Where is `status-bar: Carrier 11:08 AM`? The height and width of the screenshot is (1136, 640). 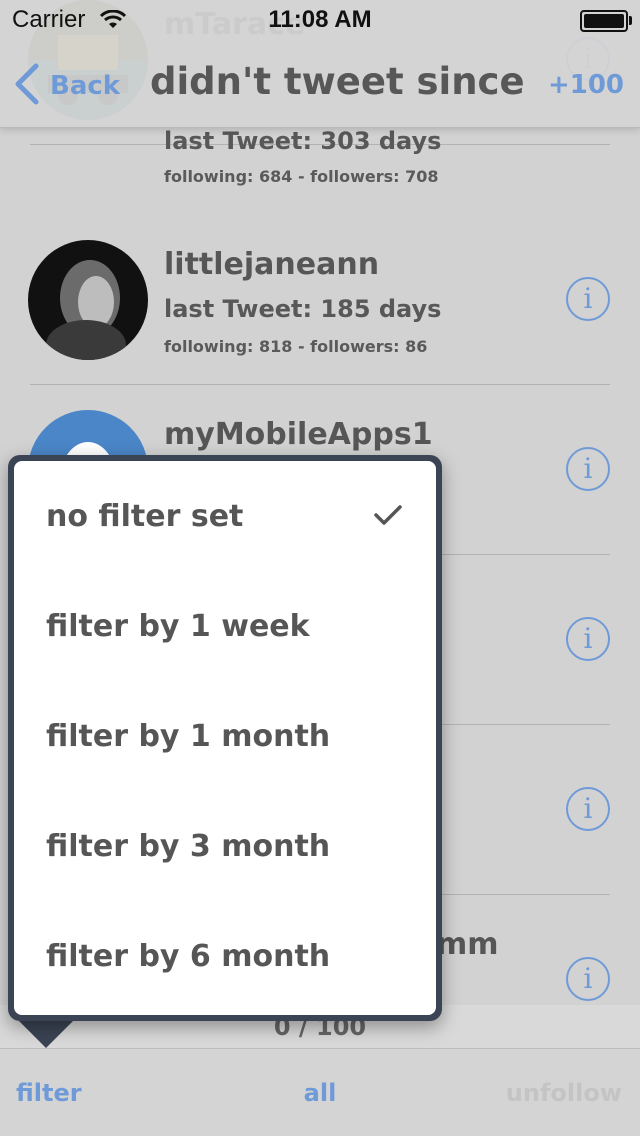 status-bar: Carrier 11:08 AM is located at coordinates (320, 20).